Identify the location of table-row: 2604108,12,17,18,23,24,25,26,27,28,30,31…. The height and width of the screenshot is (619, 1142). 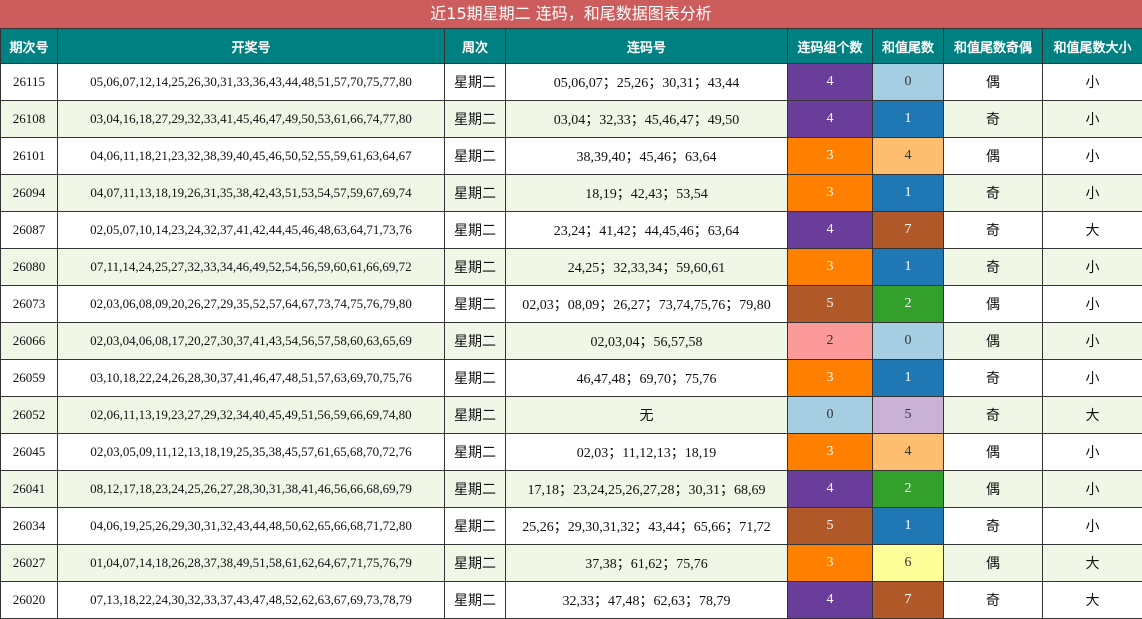
(571, 489).